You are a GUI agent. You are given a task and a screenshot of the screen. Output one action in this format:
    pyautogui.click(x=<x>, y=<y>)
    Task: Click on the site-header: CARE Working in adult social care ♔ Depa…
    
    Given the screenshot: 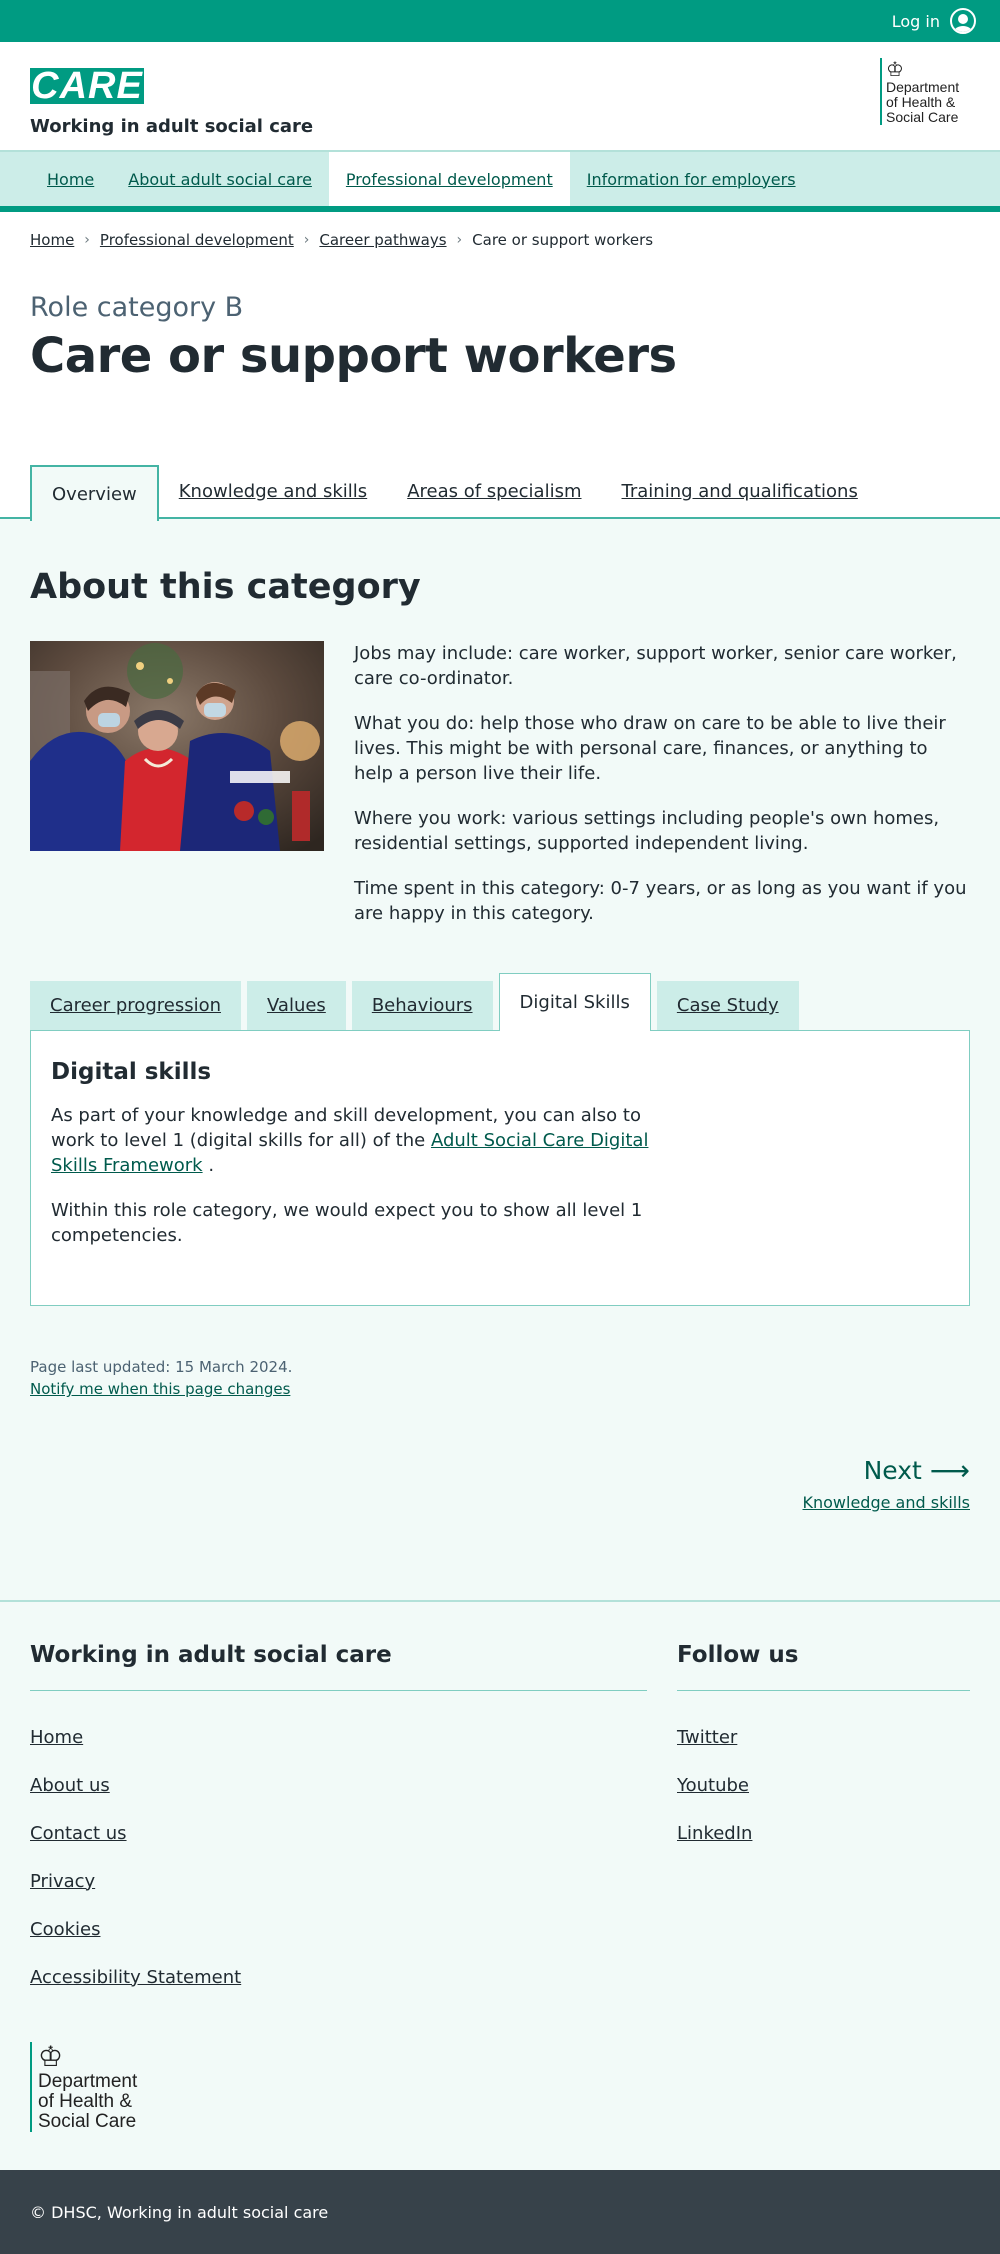 What is the action you would take?
    pyautogui.click(x=500, y=96)
    